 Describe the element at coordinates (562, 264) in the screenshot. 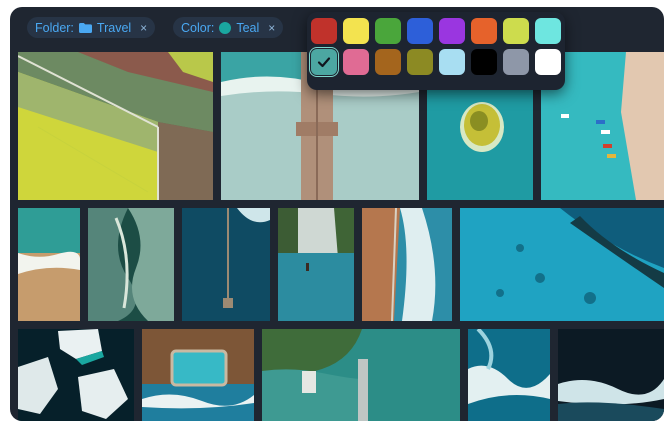

I see `photo-reef-lagoon` at that location.